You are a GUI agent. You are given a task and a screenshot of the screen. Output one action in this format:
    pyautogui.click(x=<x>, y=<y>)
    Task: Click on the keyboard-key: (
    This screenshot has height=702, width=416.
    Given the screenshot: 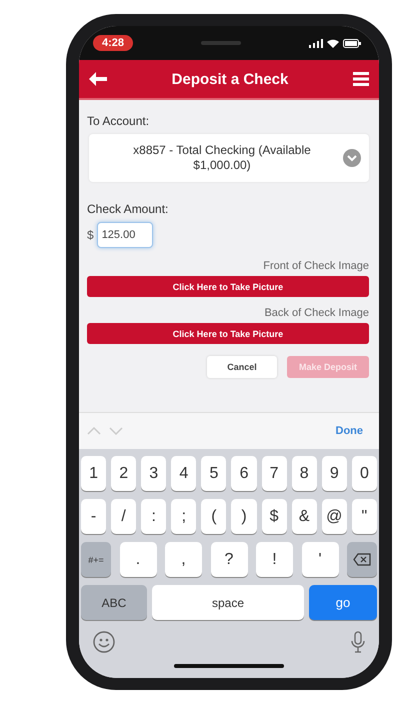 What is the action you would take?
    pyautogui.click(x=213, y=516)
    